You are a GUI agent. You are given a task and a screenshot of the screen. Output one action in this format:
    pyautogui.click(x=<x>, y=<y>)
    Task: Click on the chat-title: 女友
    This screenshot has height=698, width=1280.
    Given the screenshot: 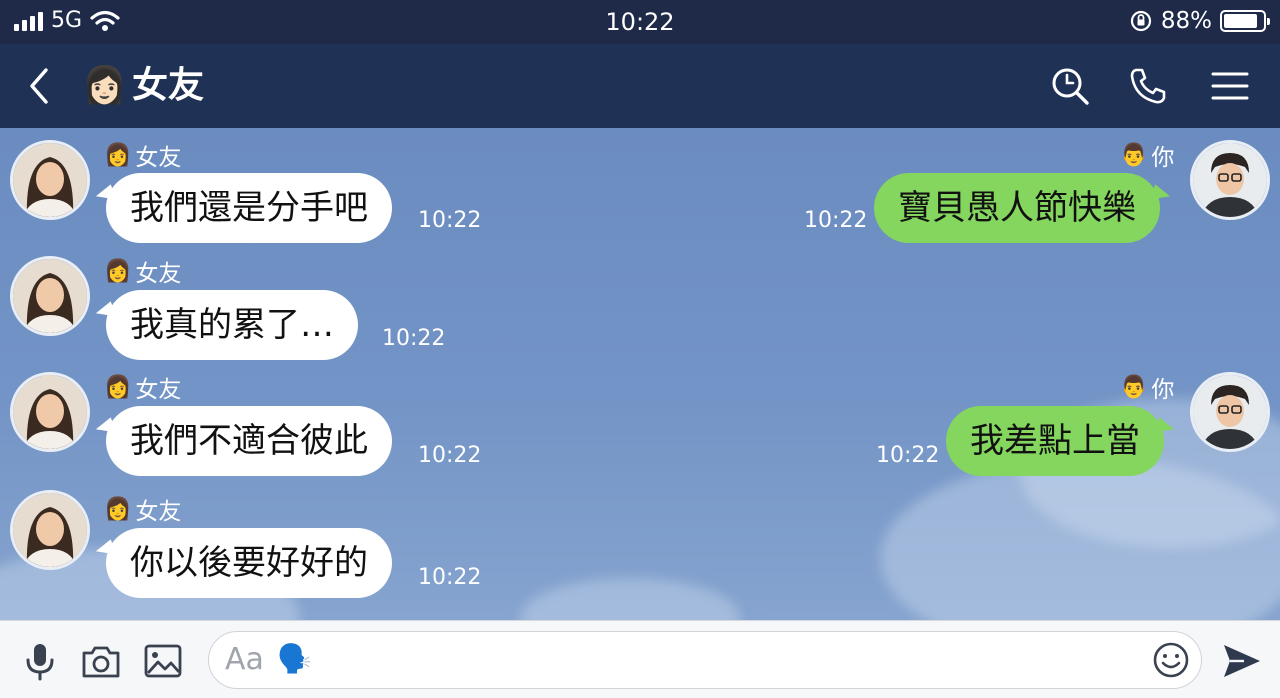 What is the action you would take?
    pyautogui.click(x=168, y=85)
    